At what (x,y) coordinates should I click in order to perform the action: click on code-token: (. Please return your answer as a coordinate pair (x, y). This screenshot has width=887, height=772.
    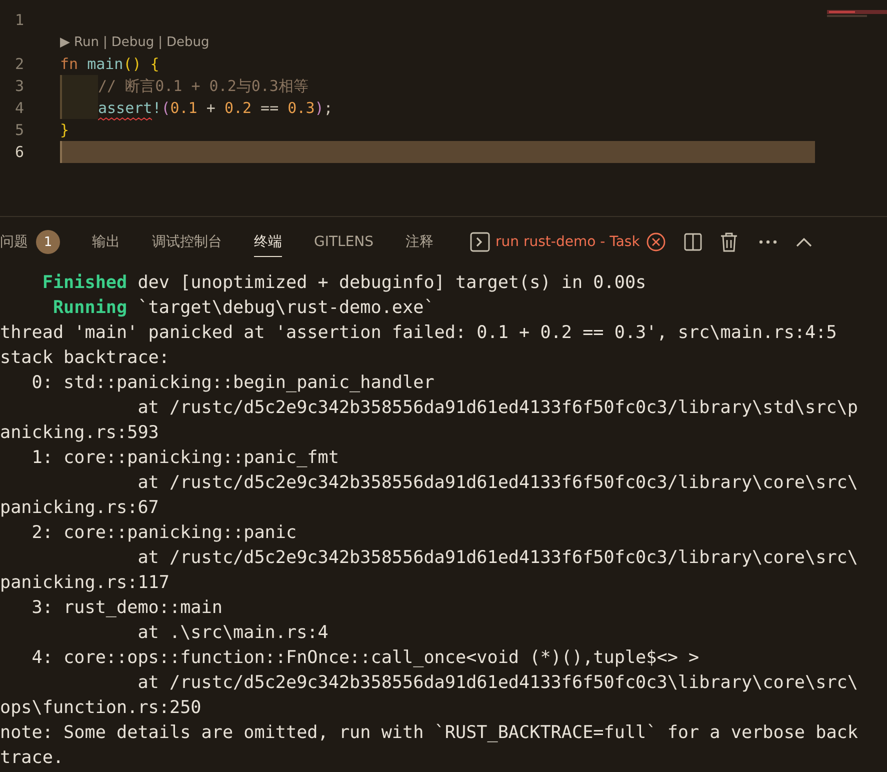
    Looking at the image, I should click on (165, 109).